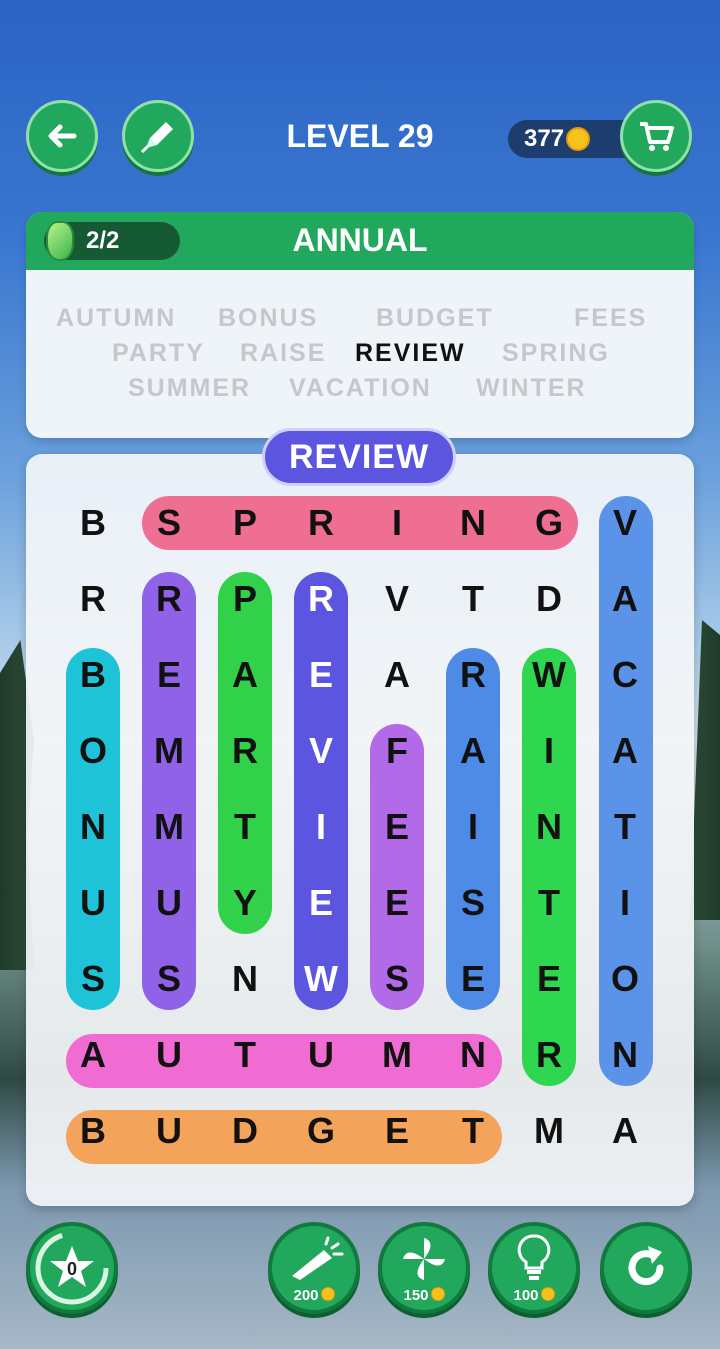 The width and height of the screenshot is (720, 1349). Describe the element at coordinates (625, 675) in the screenshot. I see `grid-cell: C` at that location.